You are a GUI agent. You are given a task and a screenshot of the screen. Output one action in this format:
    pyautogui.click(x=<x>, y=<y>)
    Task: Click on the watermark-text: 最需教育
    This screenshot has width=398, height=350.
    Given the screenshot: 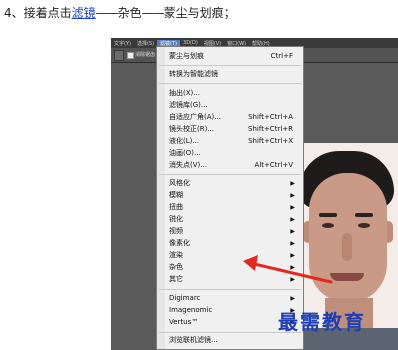 What is the action you would take?
    pyautogui.click(x=322, y=322)
    